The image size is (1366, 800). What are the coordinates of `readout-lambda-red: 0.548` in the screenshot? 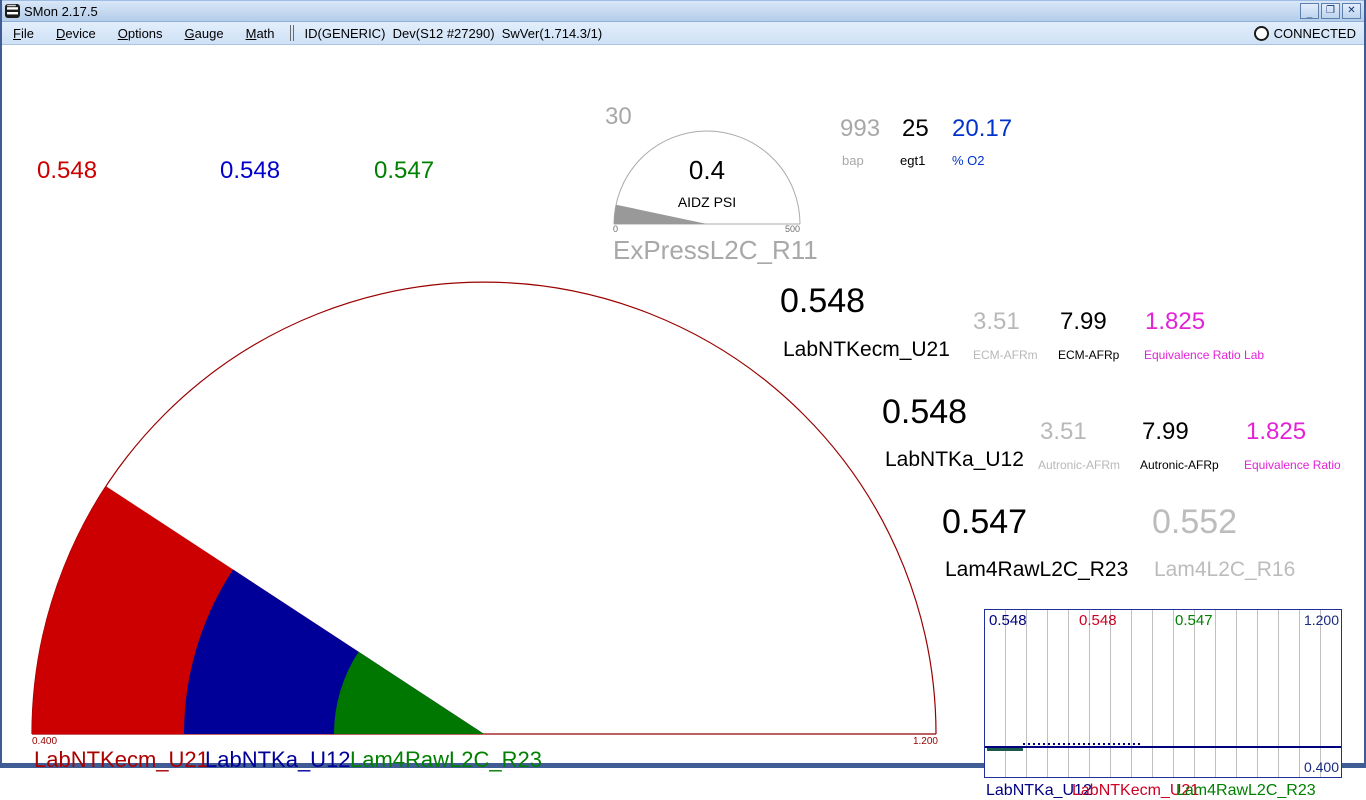 It's located at (67, 170).